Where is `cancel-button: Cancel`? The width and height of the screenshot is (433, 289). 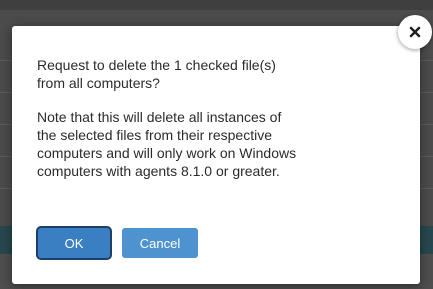 cancel-button: Cancel is located at coordinates (160, 243).